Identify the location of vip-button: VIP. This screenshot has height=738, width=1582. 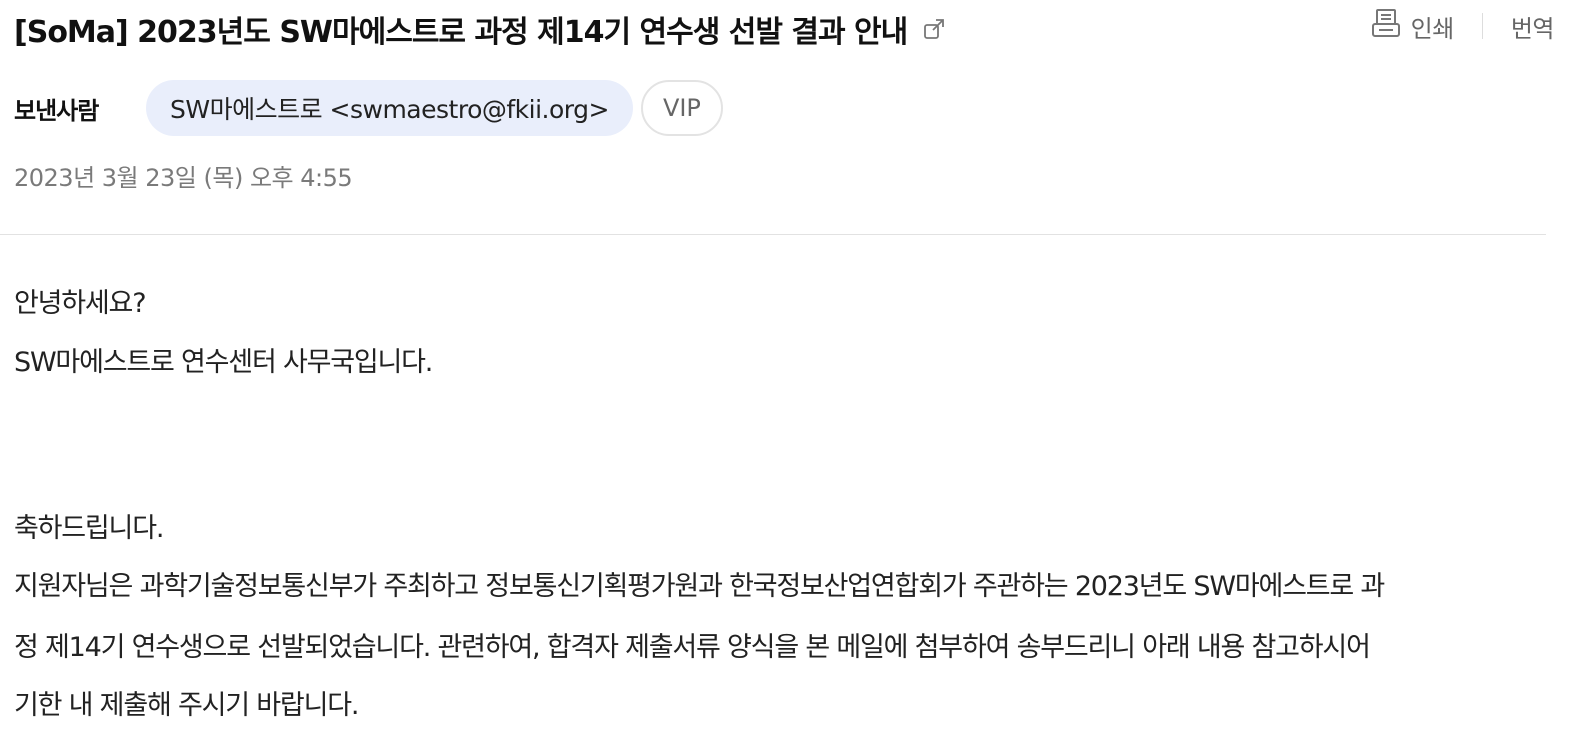
(681, 108).